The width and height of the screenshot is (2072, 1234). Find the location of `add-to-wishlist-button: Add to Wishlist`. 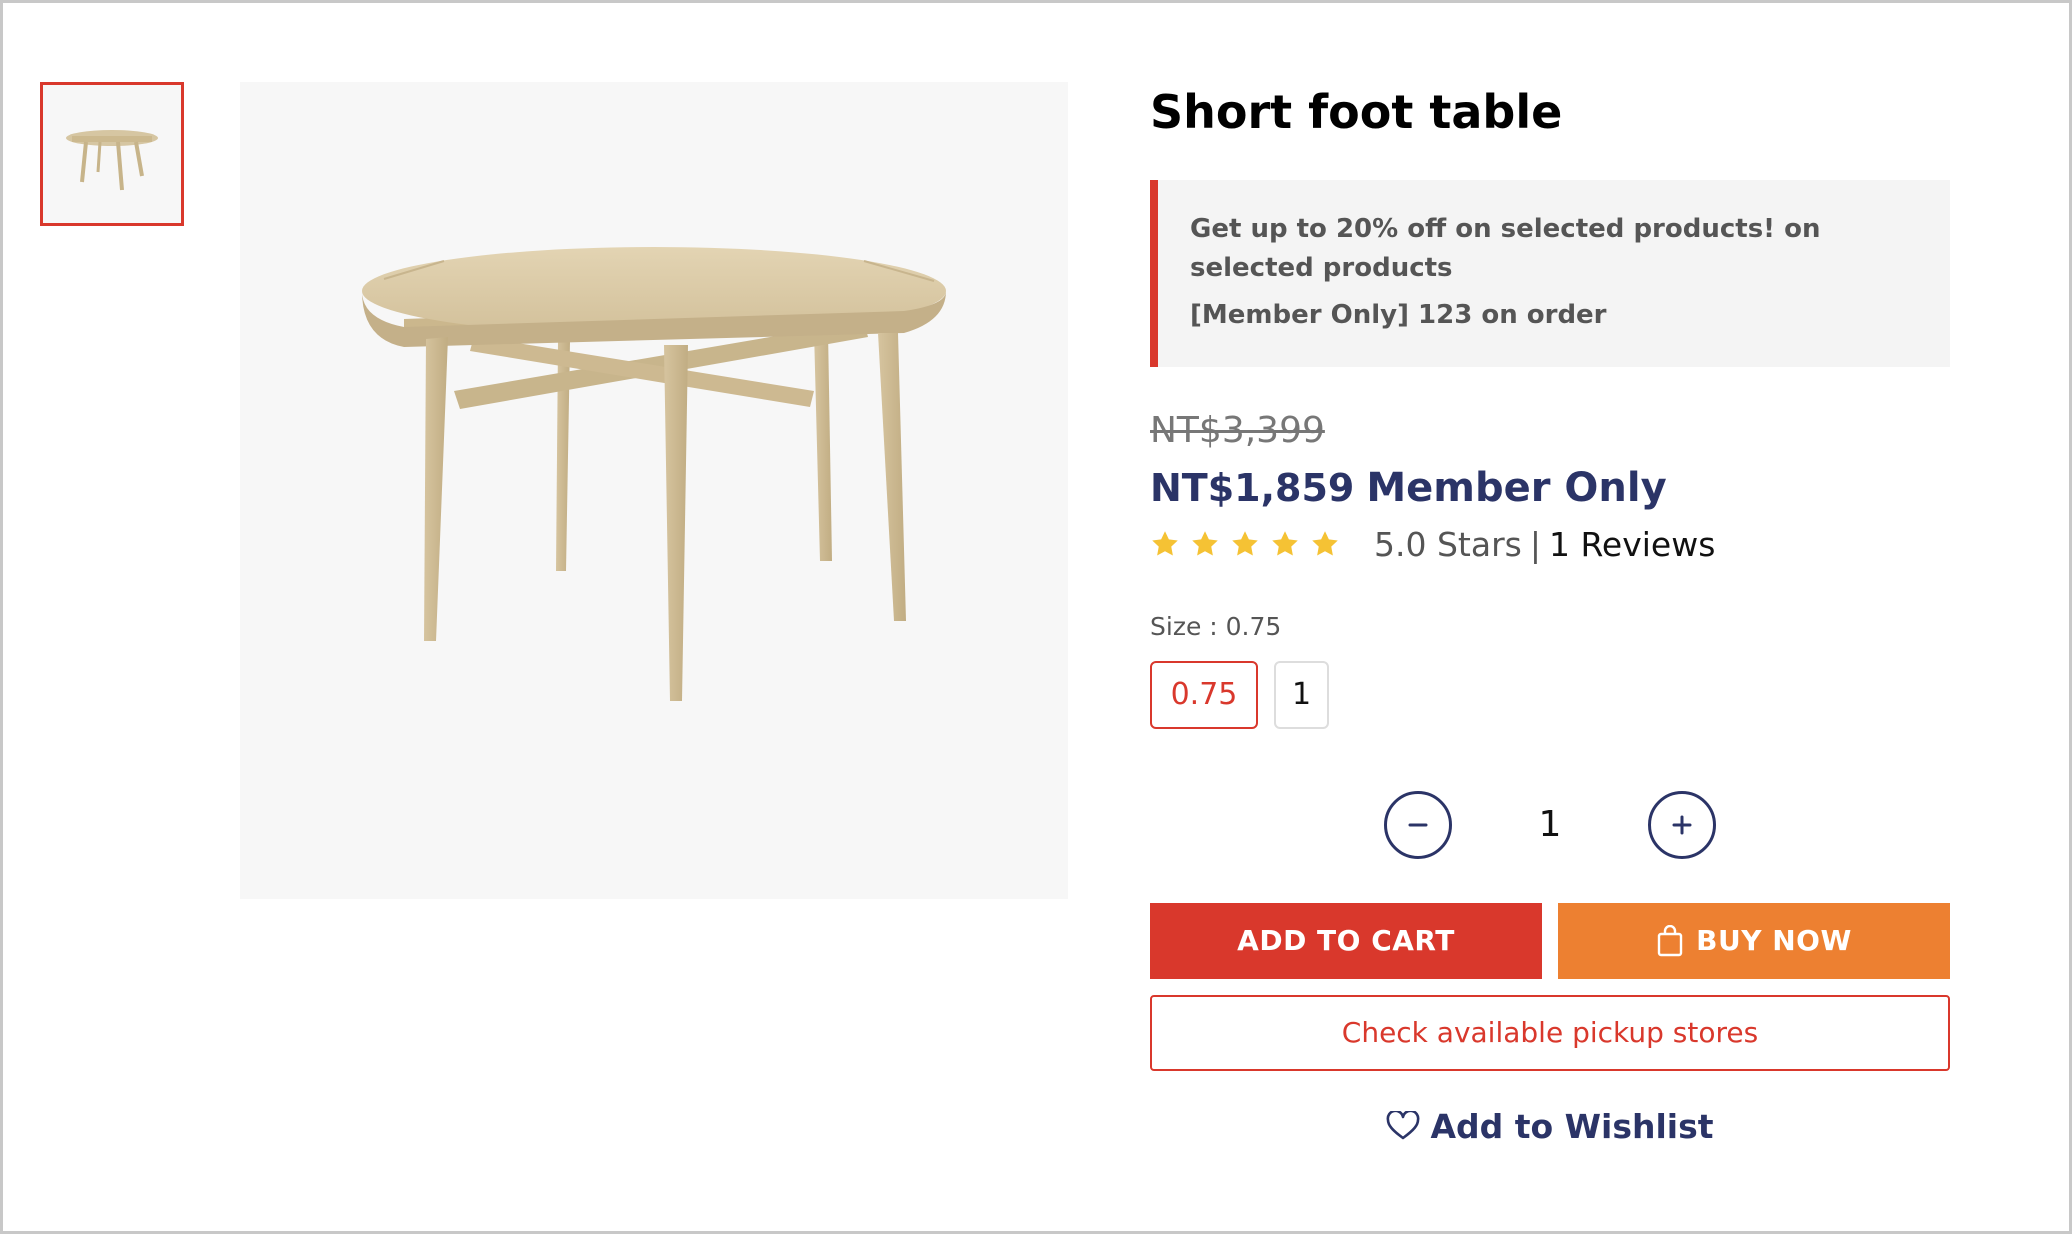

add-to-wishlist-button: Add to Wishlist is located at coordinates (1550, 1126).